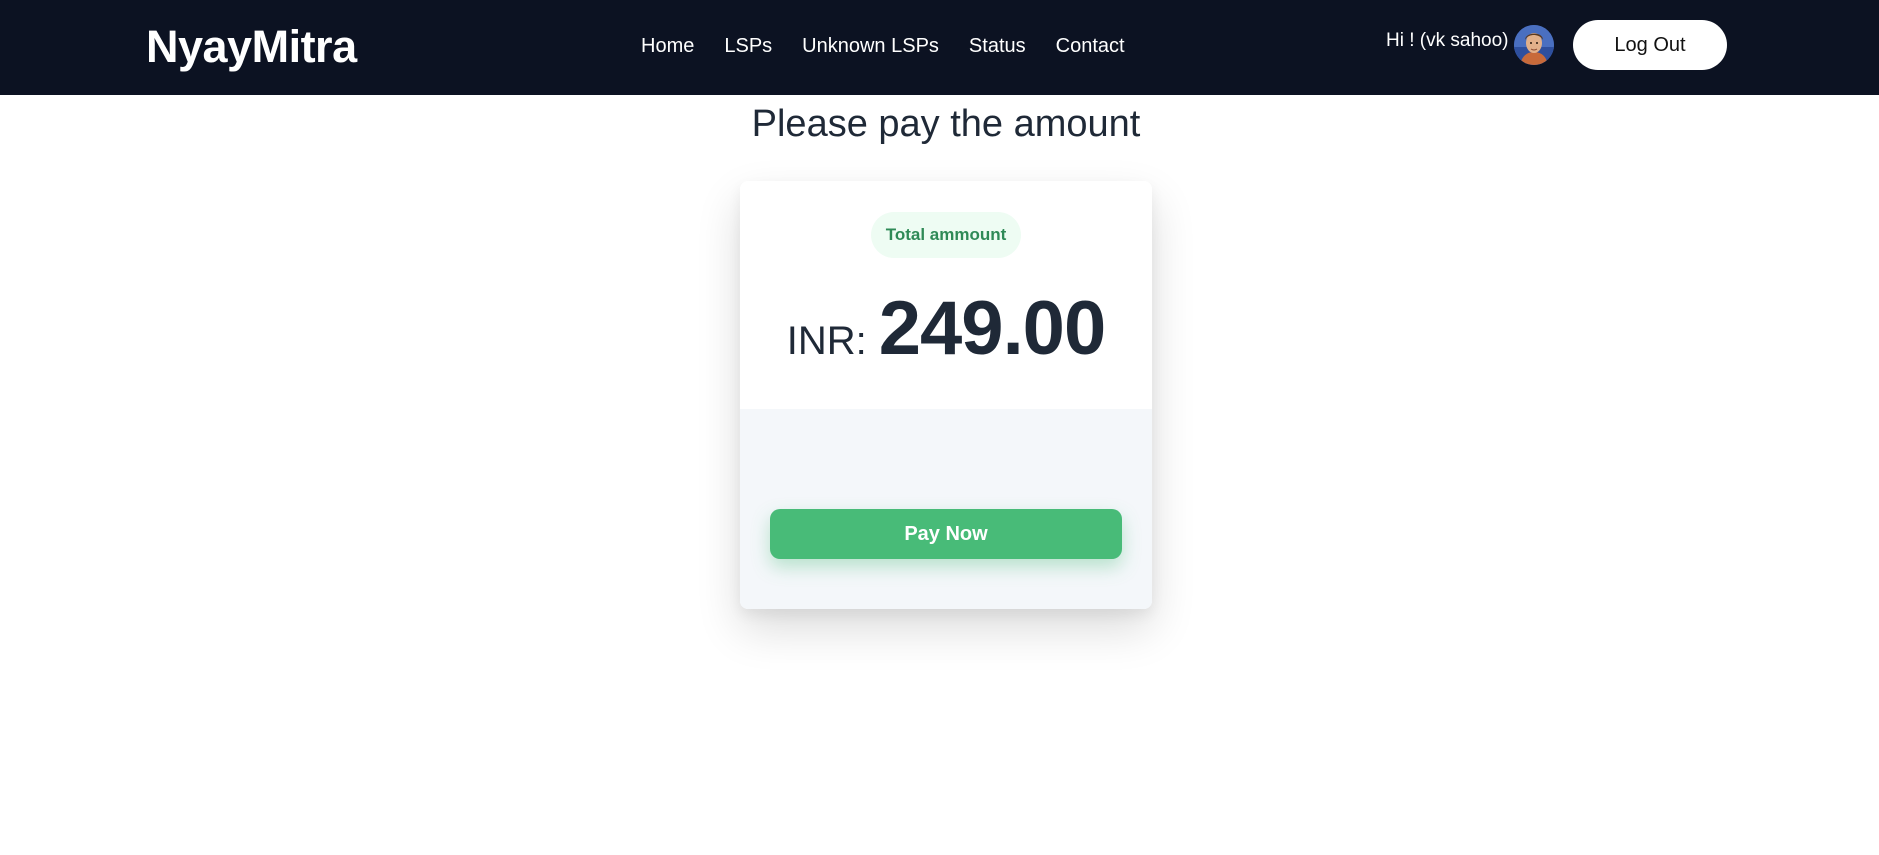  What do you see at coordinates (946, 124) in the screenshot?
I see `page-title: Please pay the amount` at bounding box center [946, 124].